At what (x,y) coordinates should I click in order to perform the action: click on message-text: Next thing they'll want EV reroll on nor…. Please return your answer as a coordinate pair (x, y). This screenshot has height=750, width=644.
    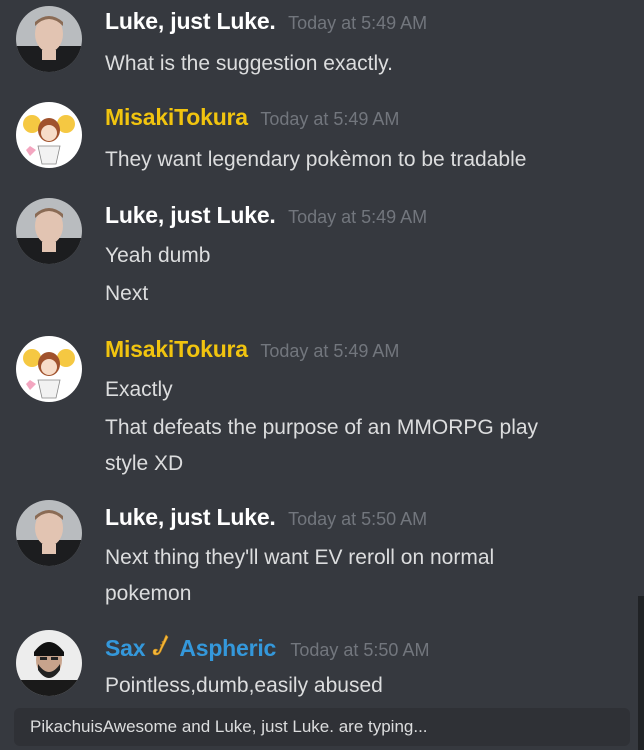
    Looking at the image, I should click on (300, 557).